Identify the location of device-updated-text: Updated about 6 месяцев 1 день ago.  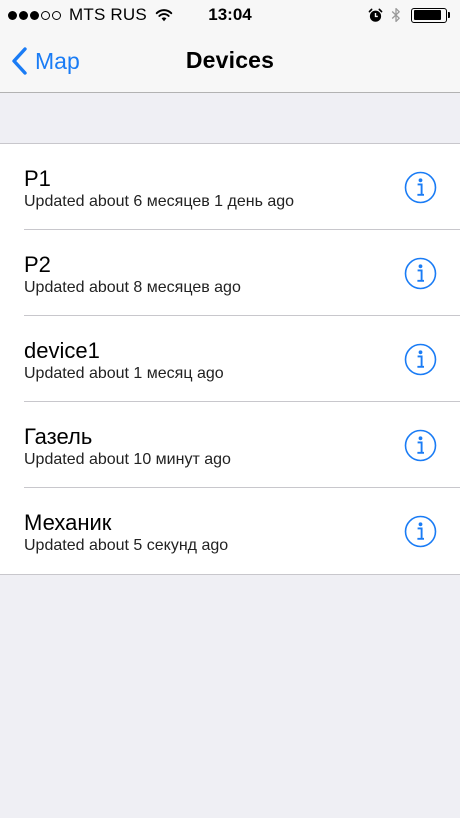
(159, 201).